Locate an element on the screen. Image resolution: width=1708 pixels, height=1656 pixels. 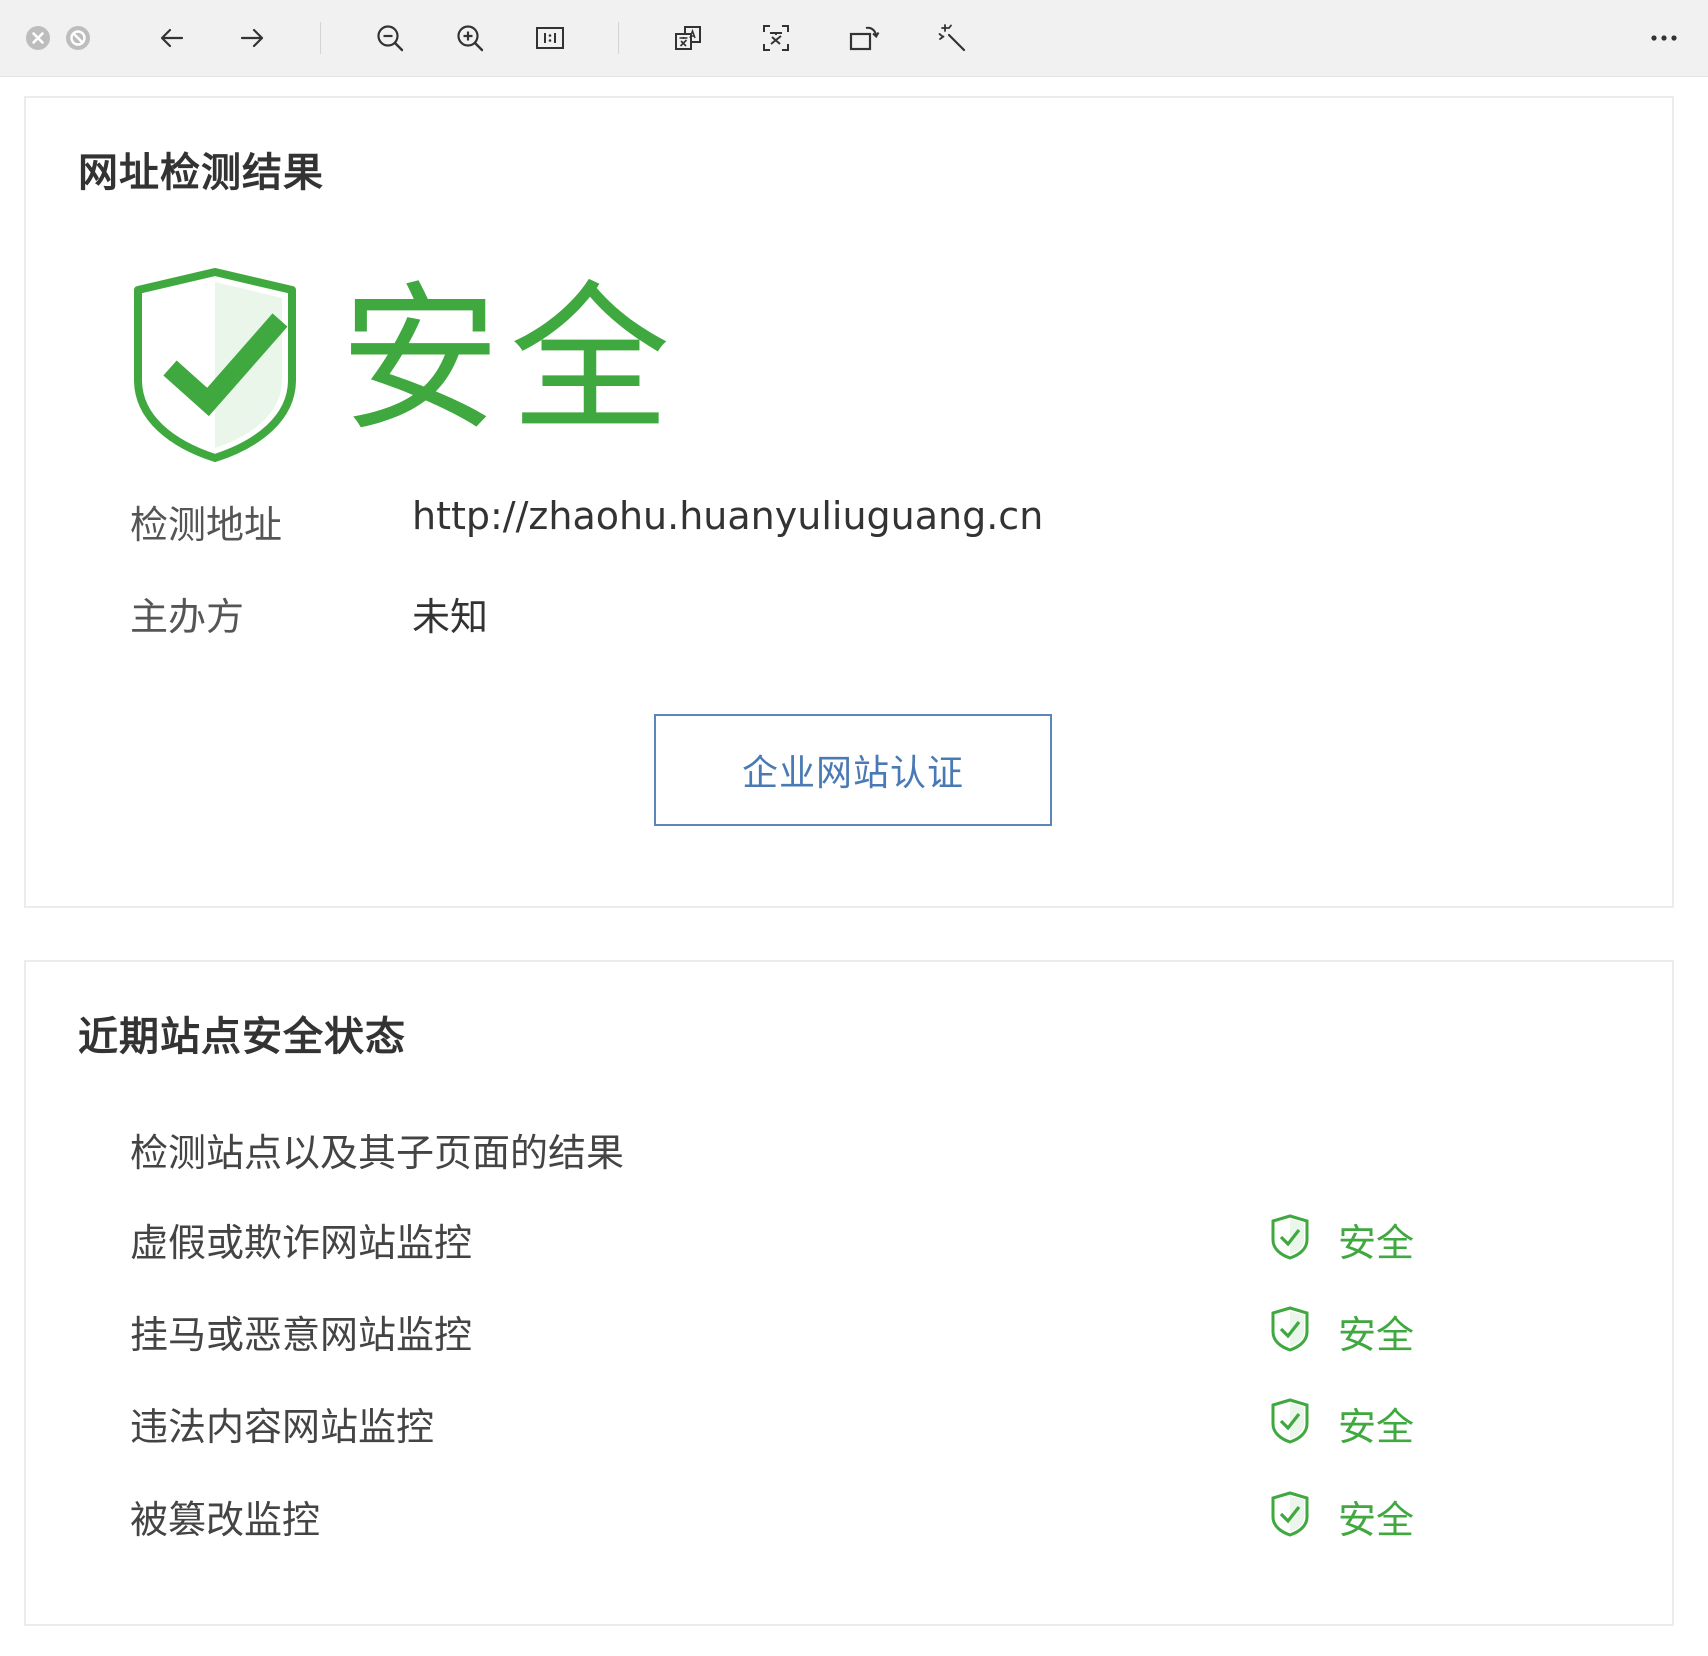
status-item-label: 被篡改监控 is located at coordinates (225, 1520).